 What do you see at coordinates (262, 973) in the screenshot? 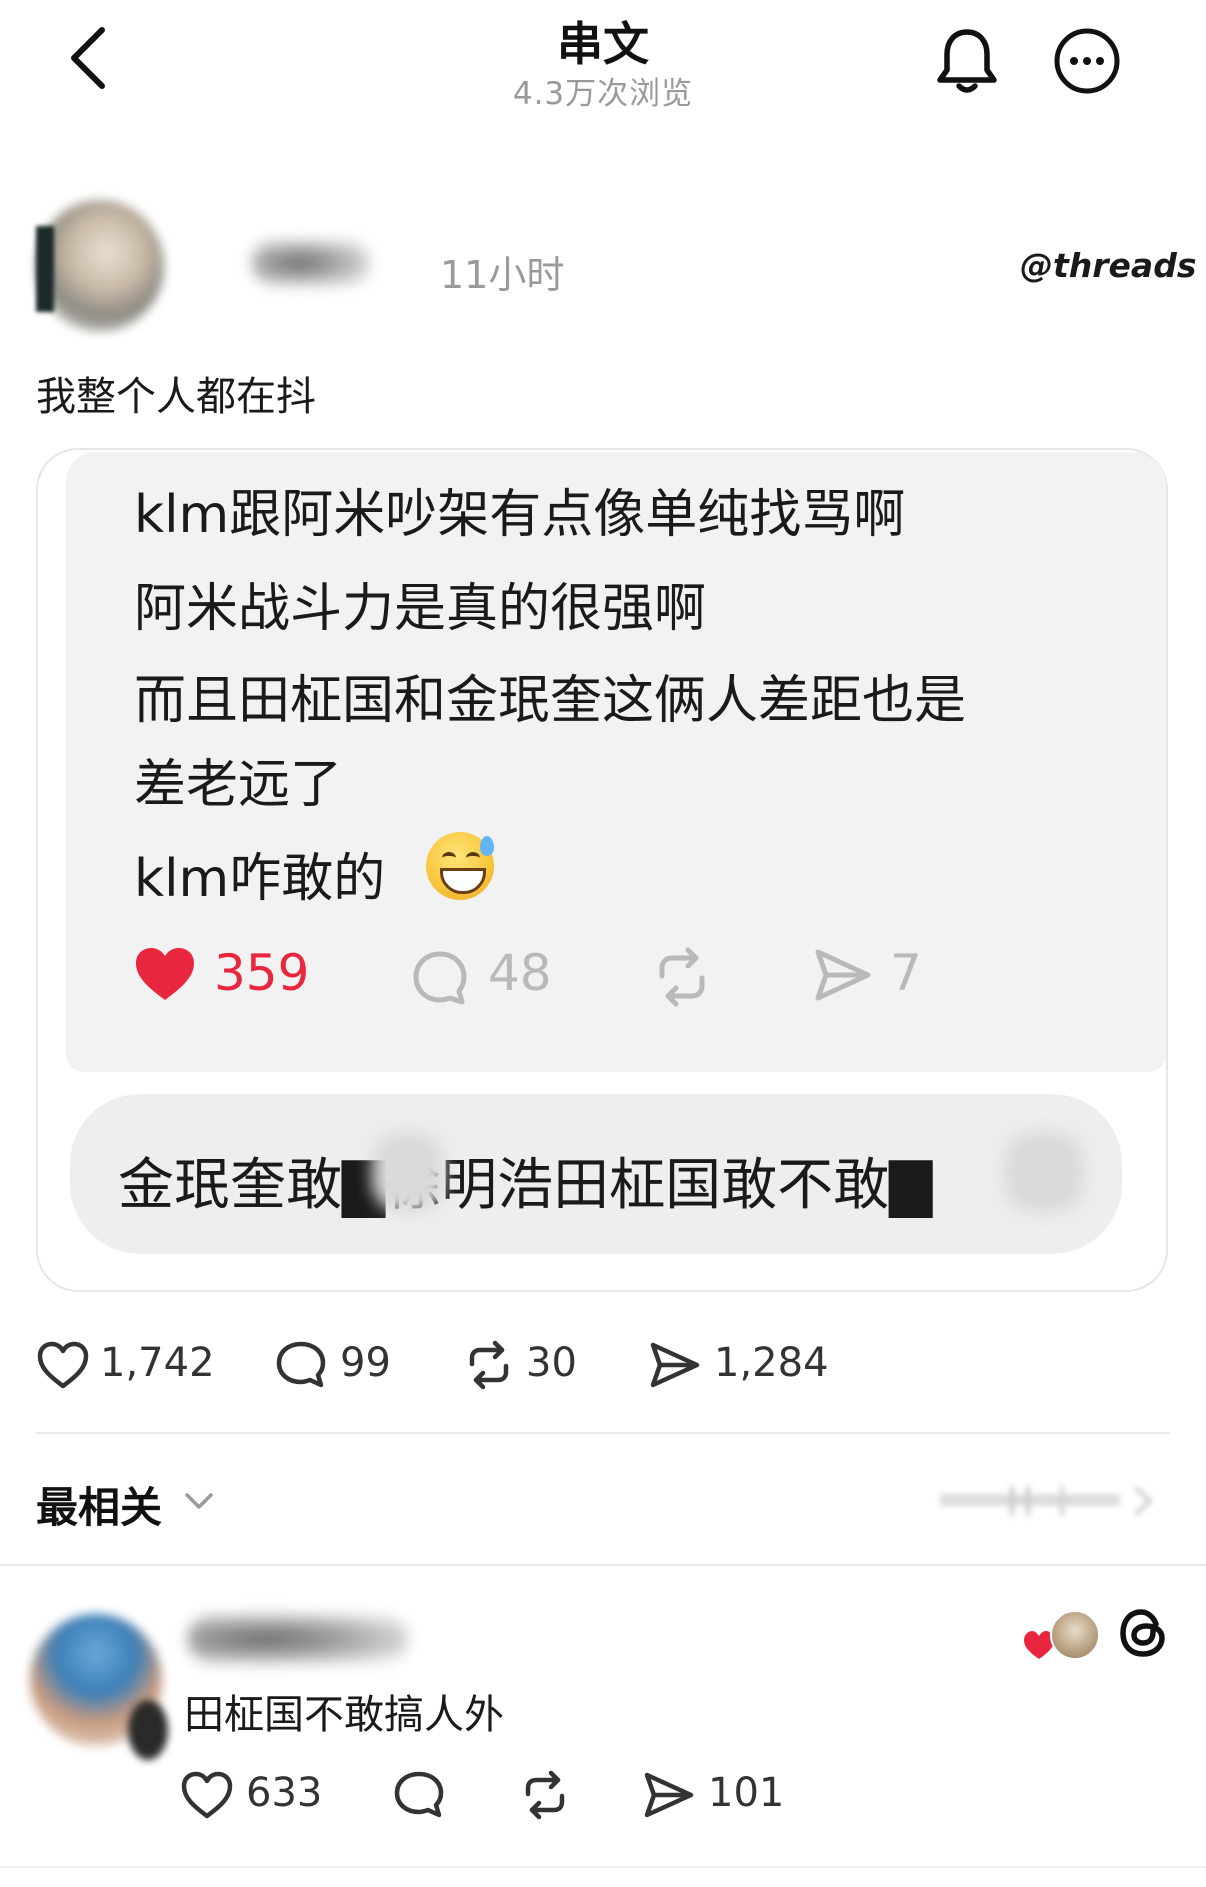
I see `quoted-like-count: 359` at bounding box center [262, 973].